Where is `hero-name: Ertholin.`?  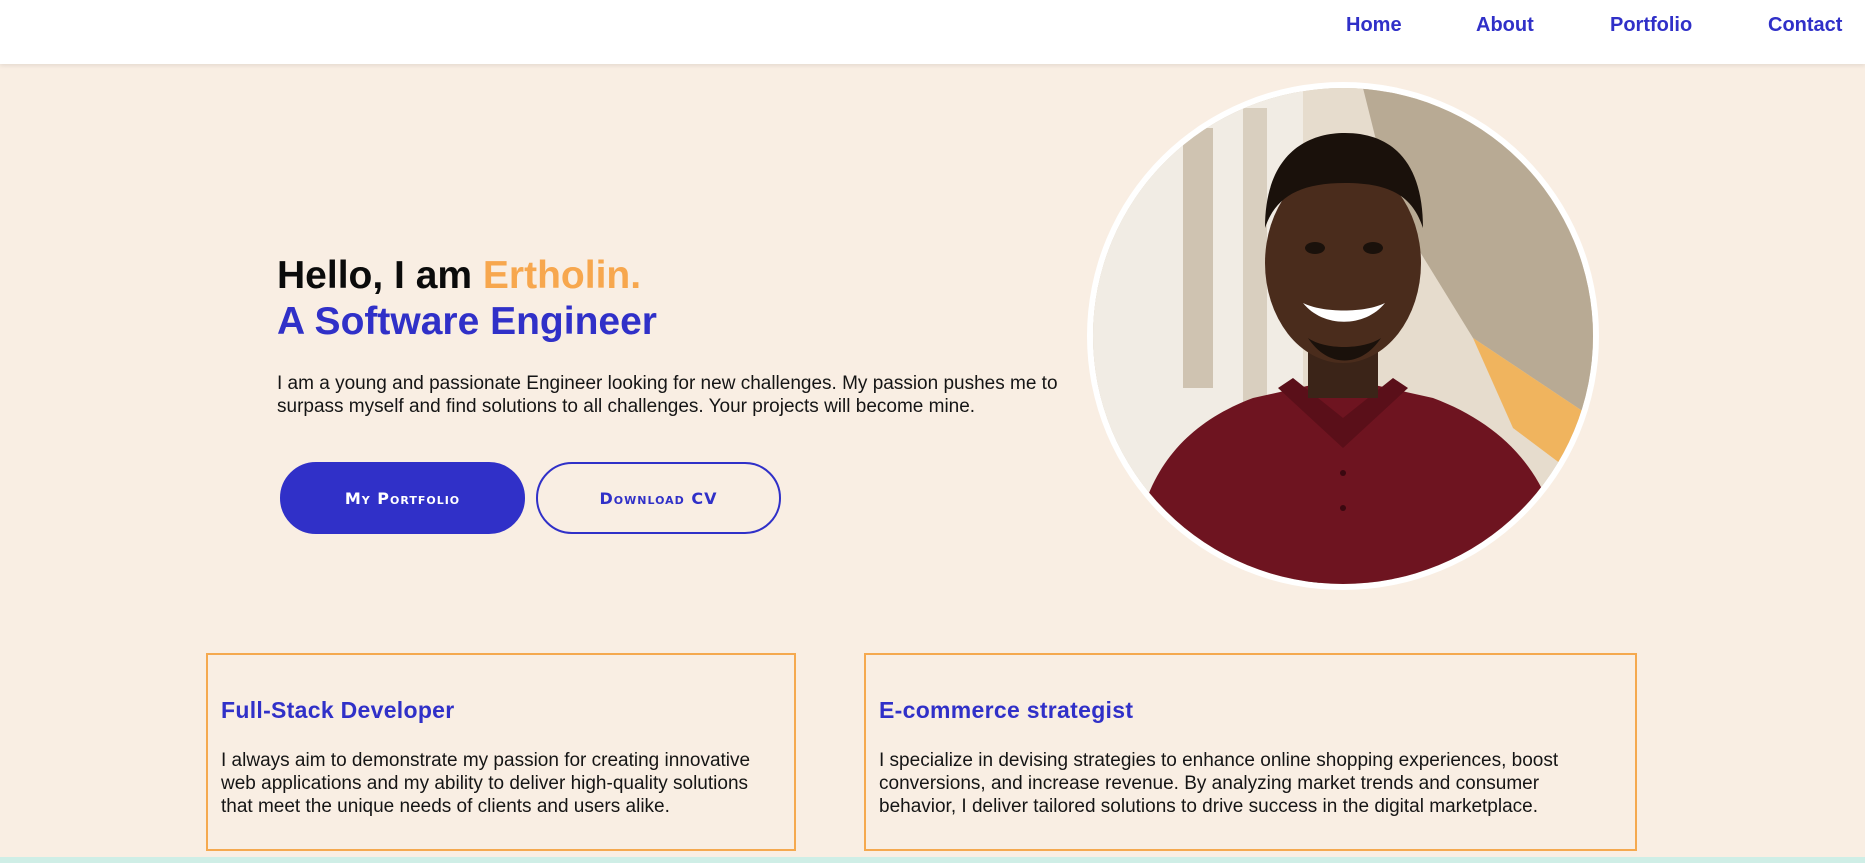
hero-name: Ertholin. is located at coordinates (562, 275).